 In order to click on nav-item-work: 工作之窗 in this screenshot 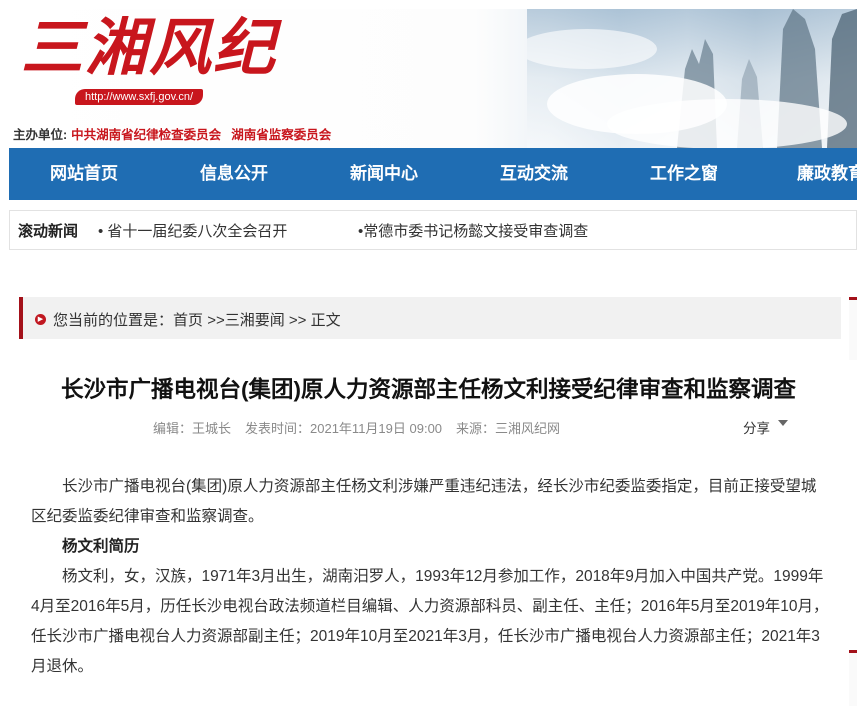, I will do `click(684, 174)`.